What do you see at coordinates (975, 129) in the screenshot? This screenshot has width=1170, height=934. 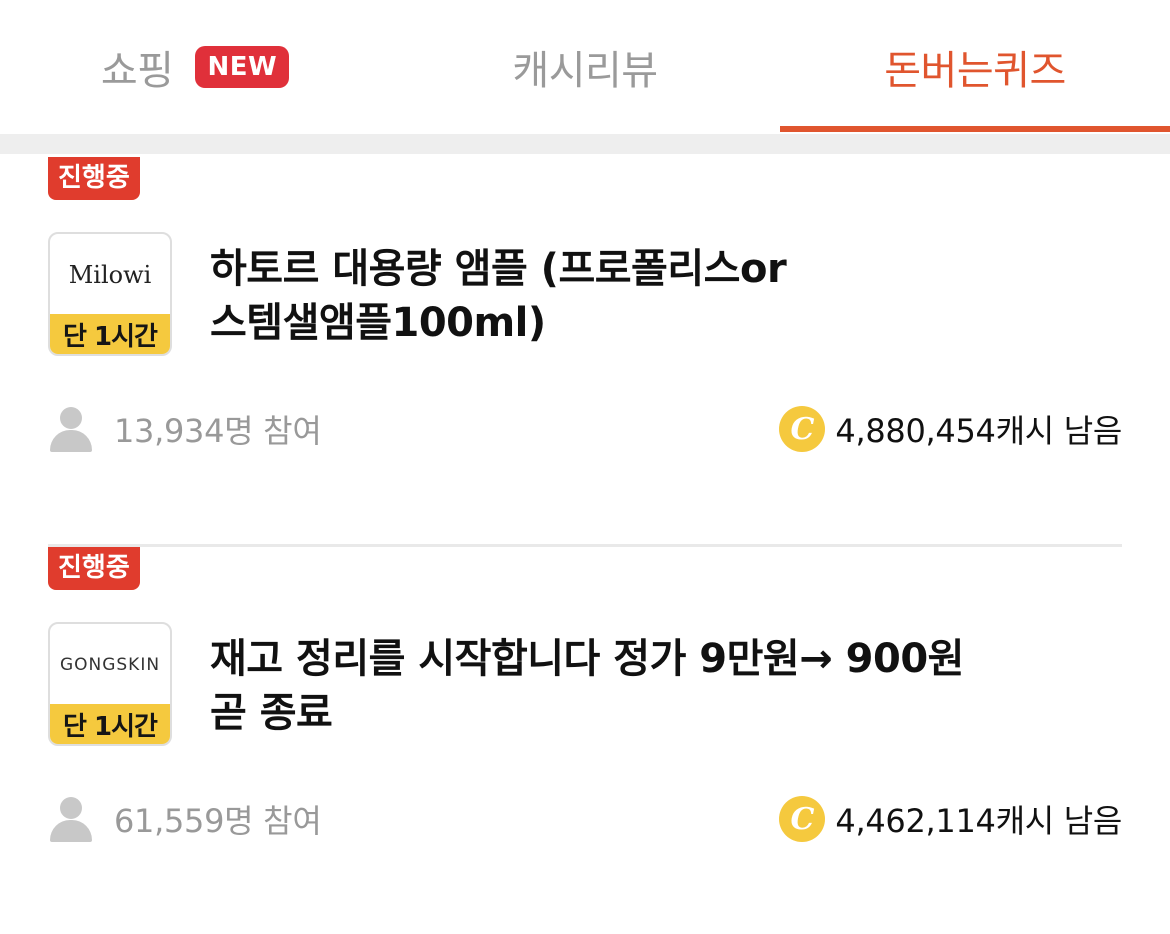 I see `active-tab-indicator` at bounding box center [975, 129].